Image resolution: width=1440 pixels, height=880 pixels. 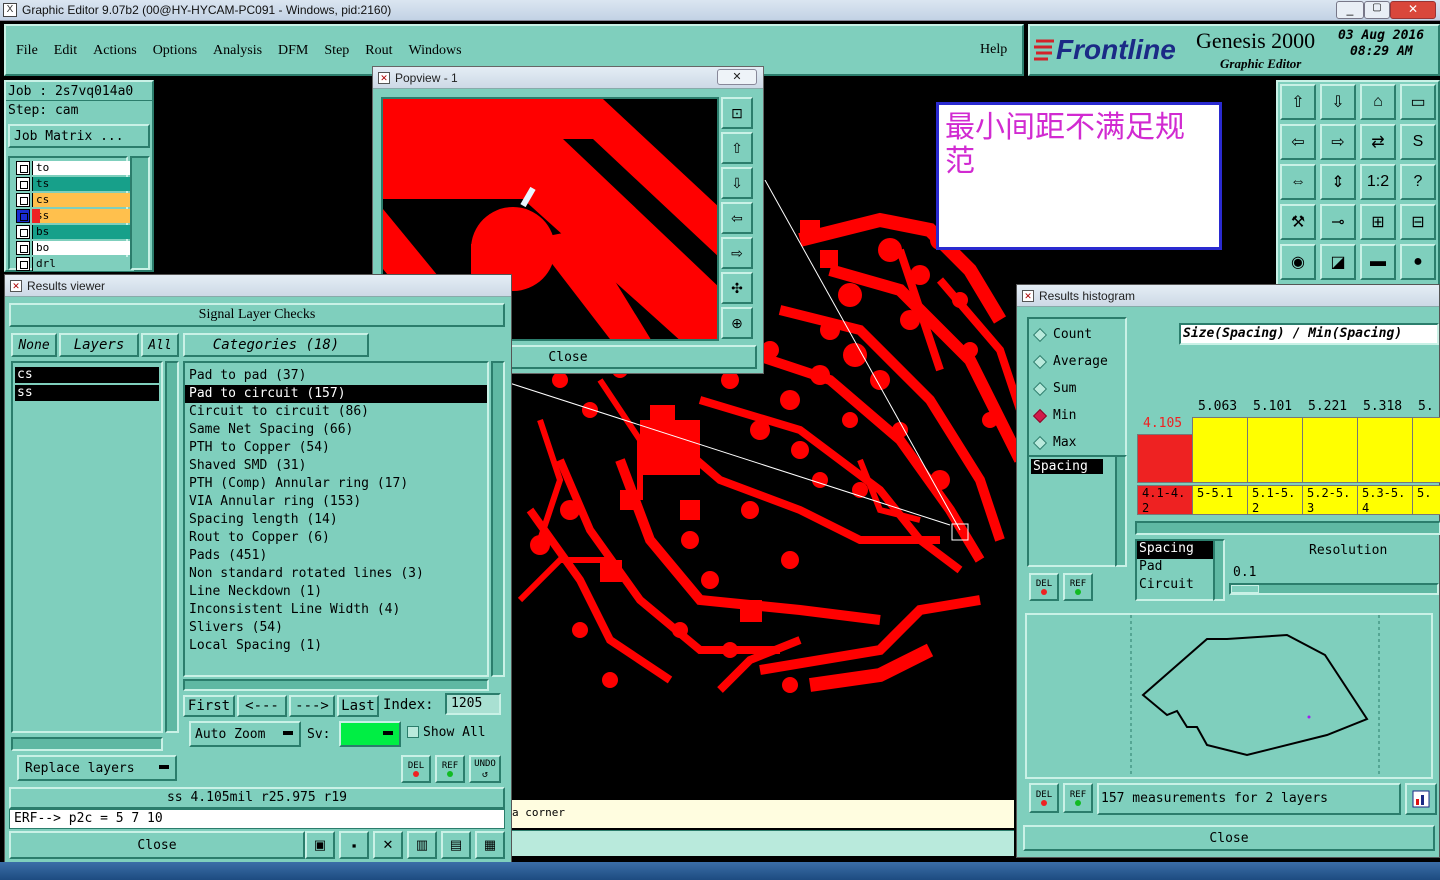 What do you see at coordinates (1044, 798) in the screenshot?
I see `hist-del-button-2: DEL` at bounding box center [1044, 798].